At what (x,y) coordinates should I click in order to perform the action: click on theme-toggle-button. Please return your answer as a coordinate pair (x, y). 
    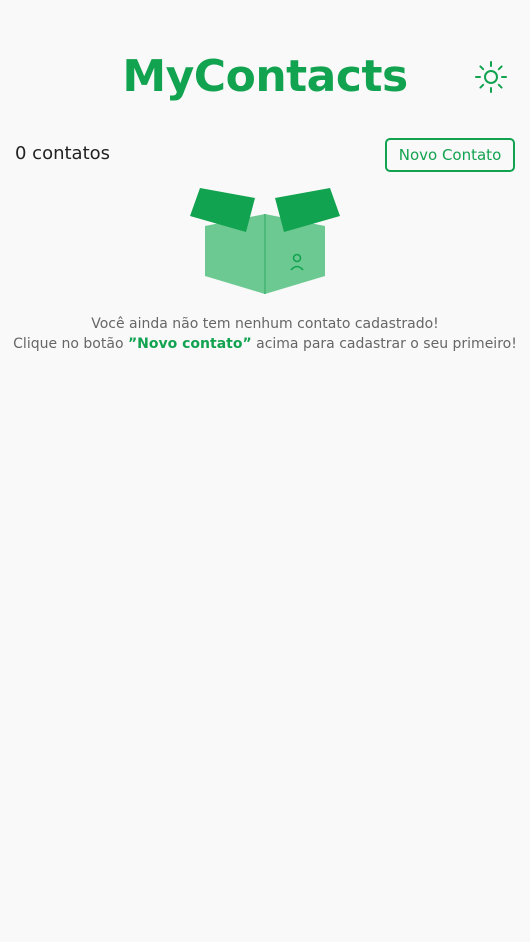
    Looking at the image, I should click on (491, 77).